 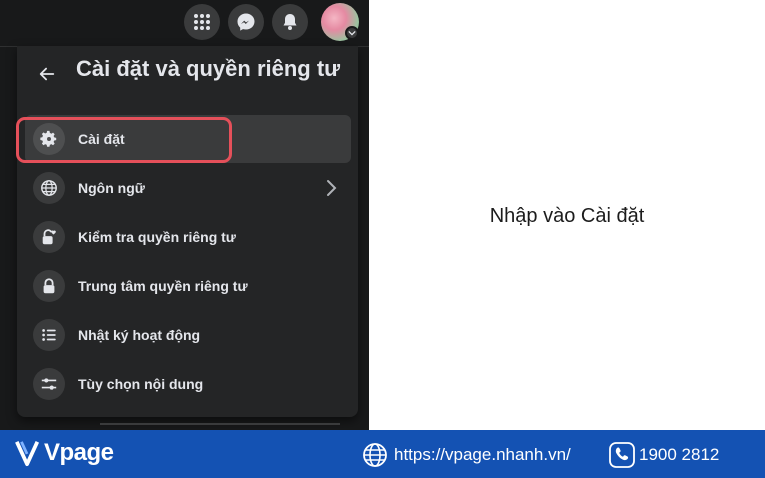 I want to click on phone-icon, so click(x=622, y=455).